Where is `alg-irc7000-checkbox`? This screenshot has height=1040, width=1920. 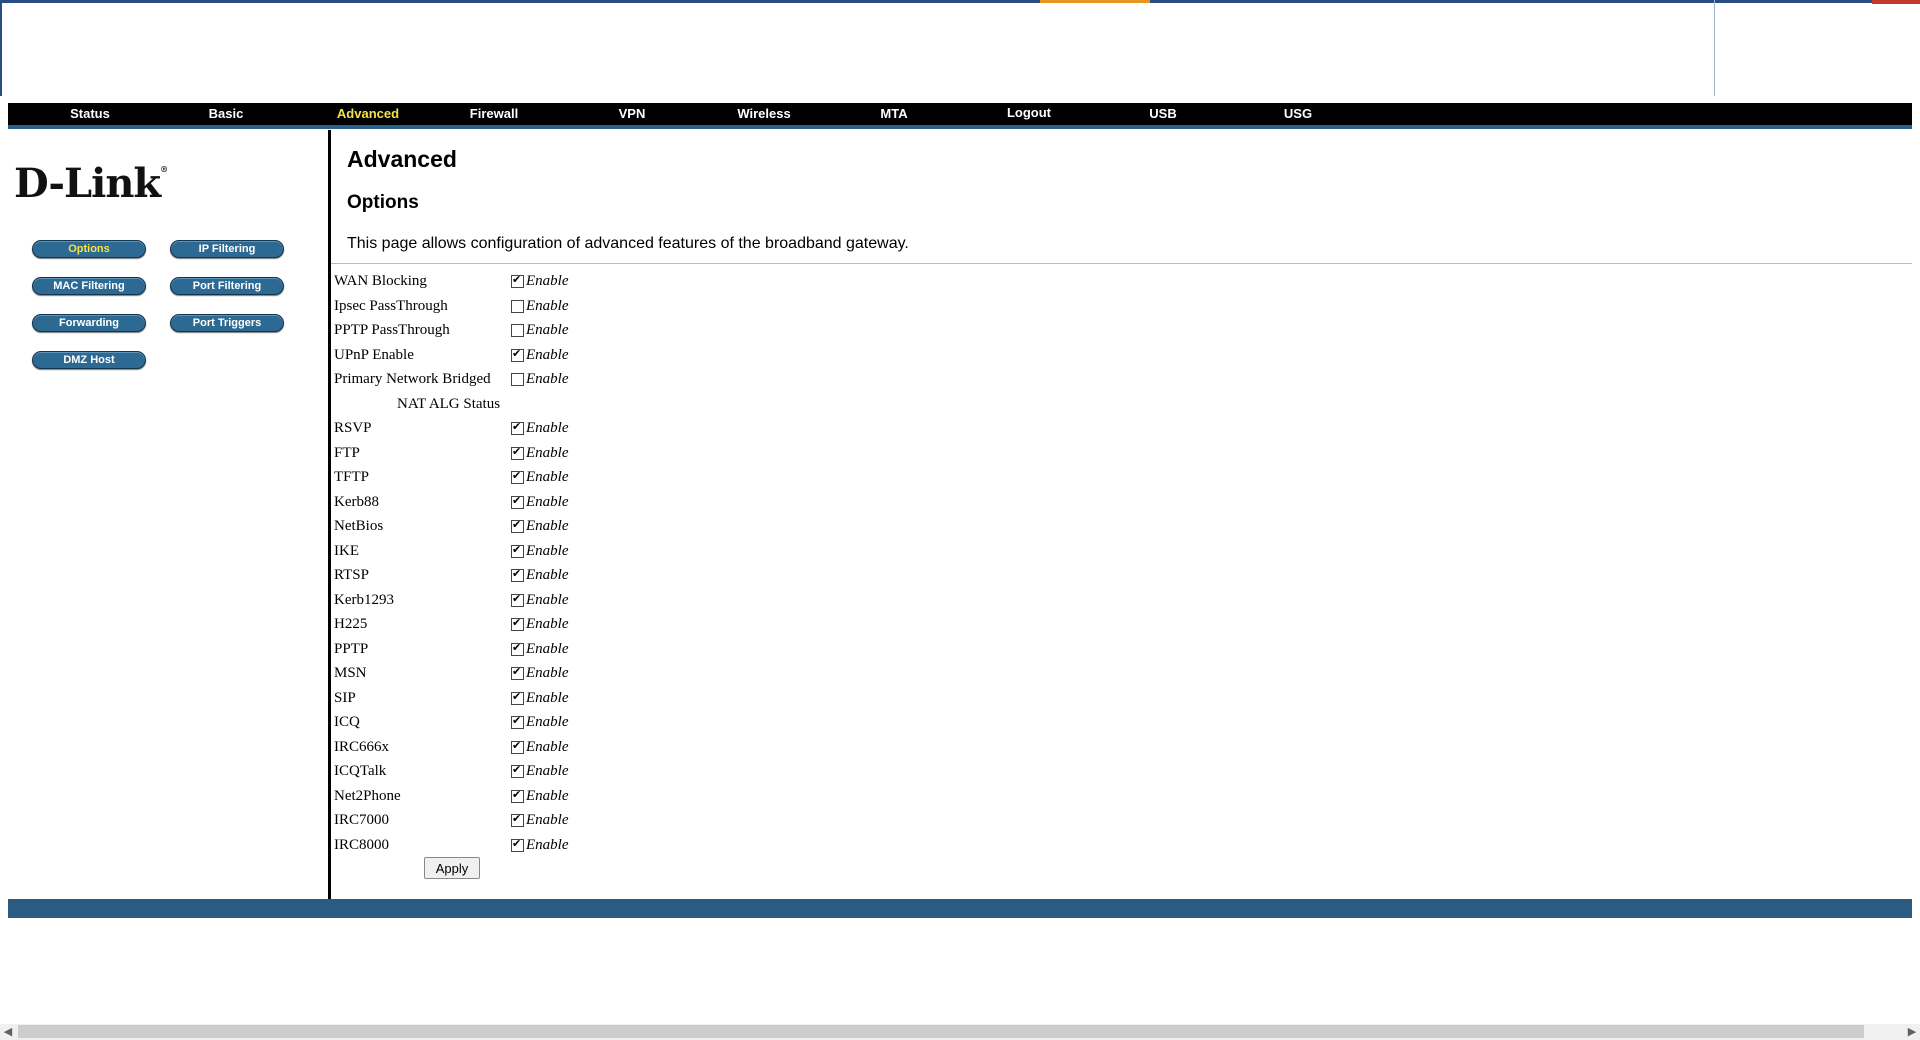
alg-irc7000-checkbox is located at coordinates (517, 819).